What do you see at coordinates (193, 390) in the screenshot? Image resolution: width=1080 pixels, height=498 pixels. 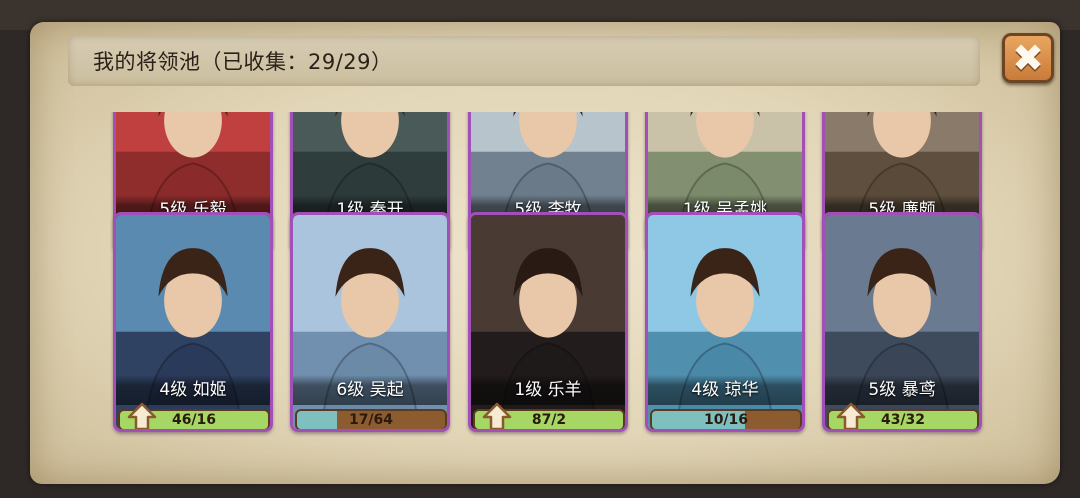 I see `general-name-level: 4级 如姬` at bounding box center [193, 390].